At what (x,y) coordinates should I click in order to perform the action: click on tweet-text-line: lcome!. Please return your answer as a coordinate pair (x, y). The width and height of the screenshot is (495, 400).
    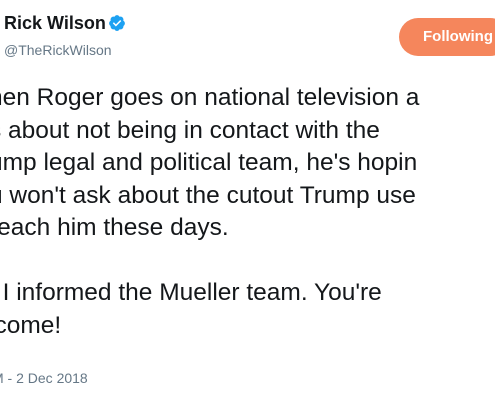
    Looking at the image, I should click on (31, 325).